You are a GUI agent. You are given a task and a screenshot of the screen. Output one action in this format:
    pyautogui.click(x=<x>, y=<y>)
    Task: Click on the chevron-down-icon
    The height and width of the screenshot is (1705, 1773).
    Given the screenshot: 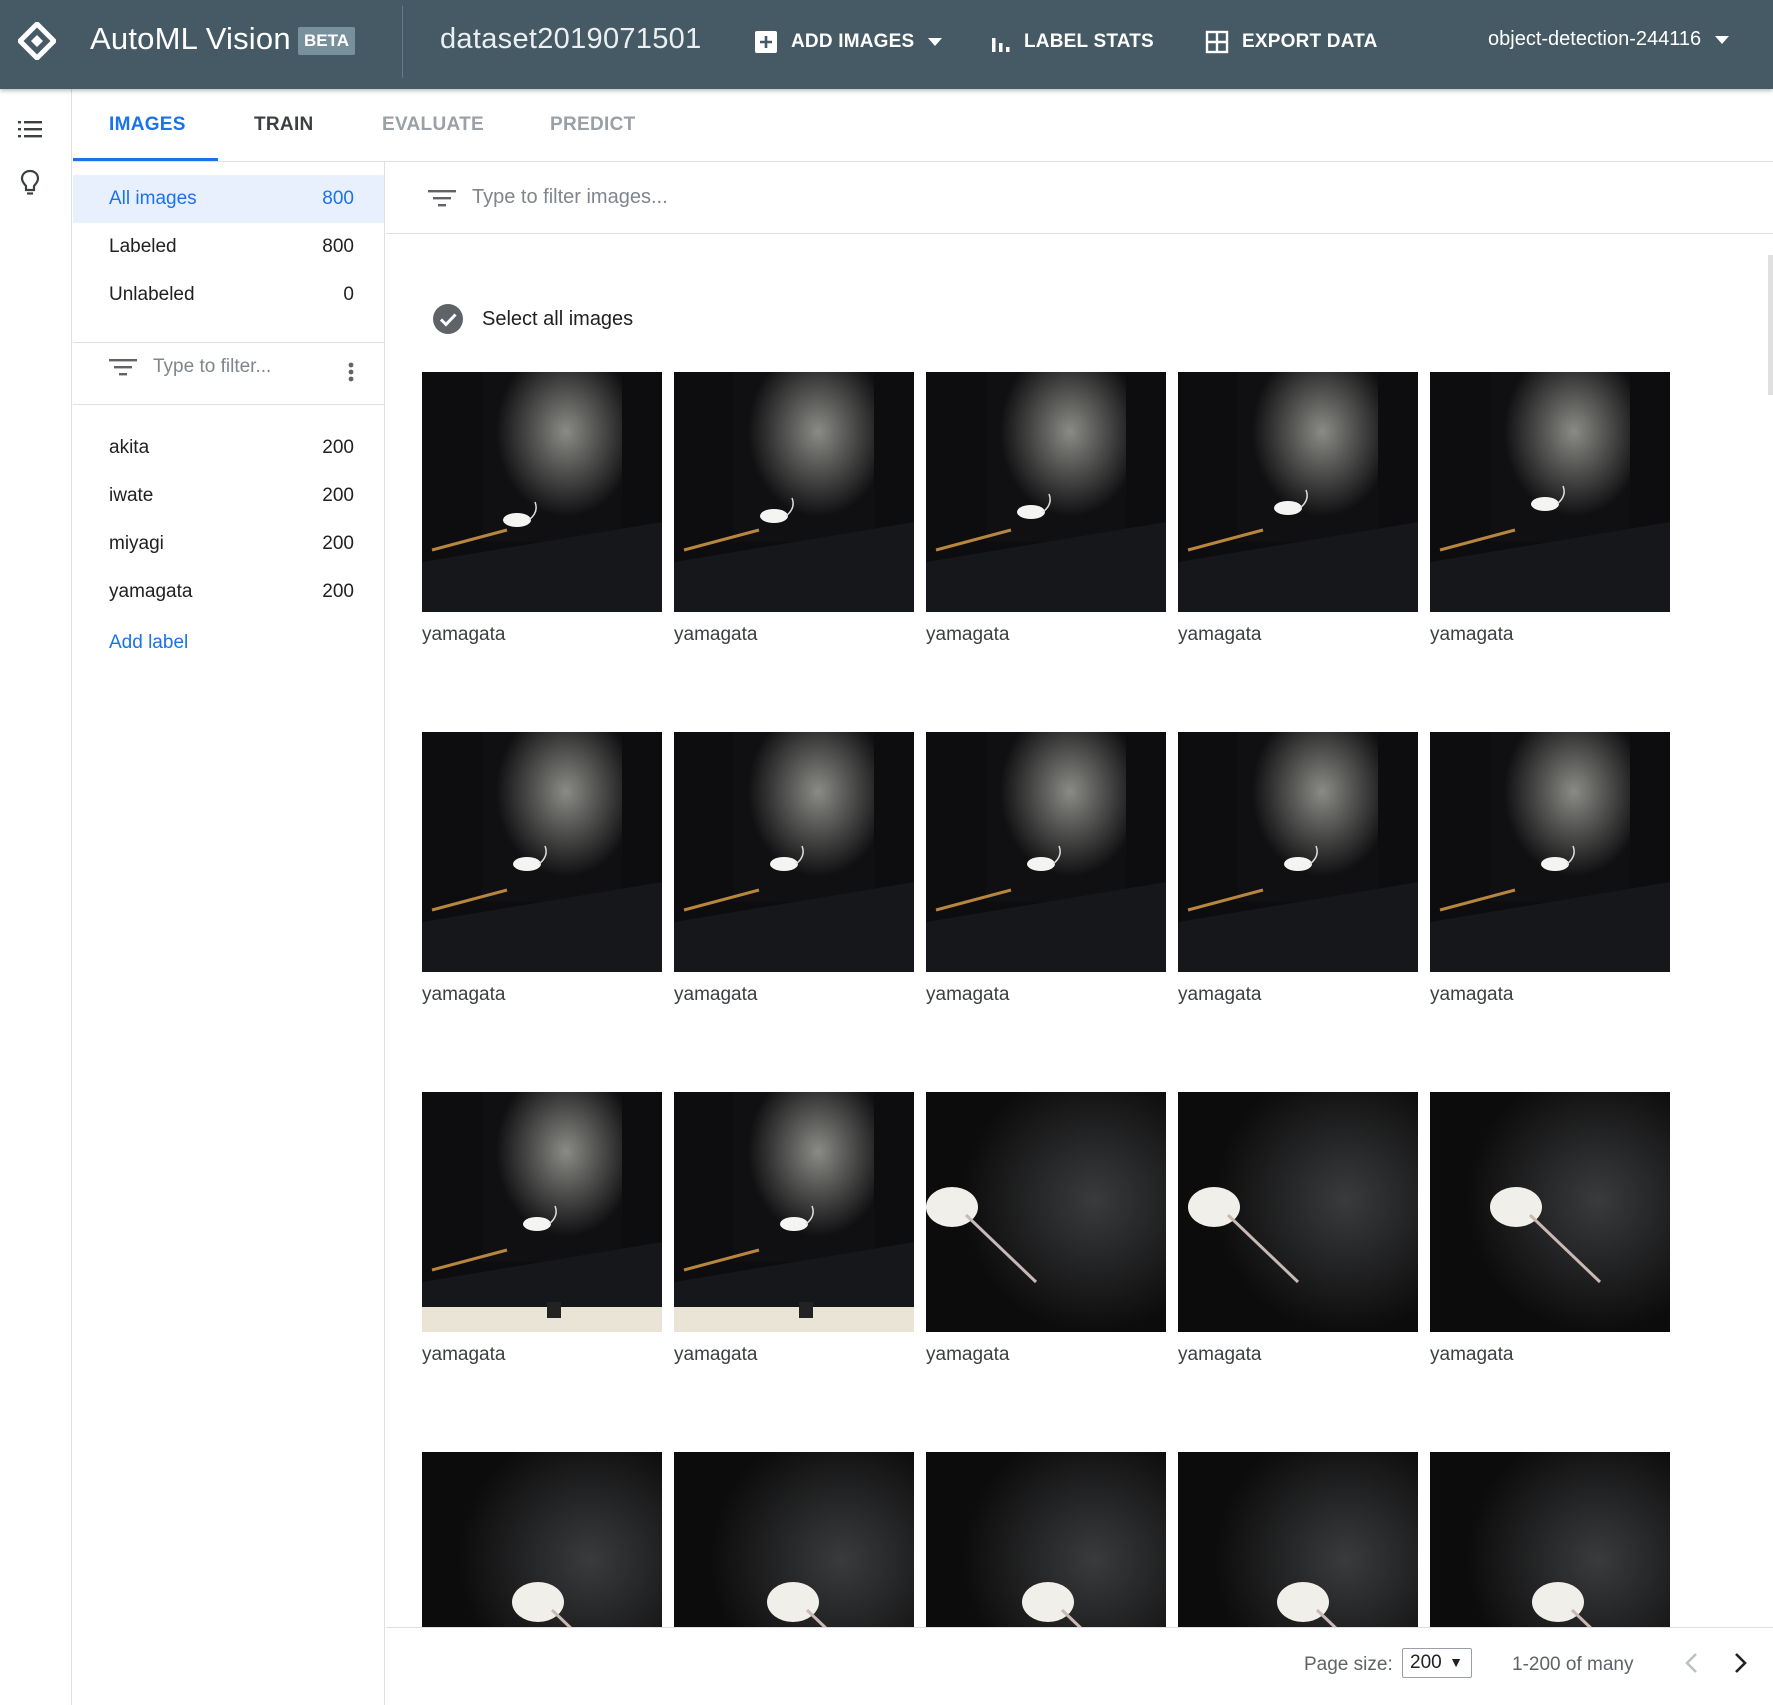 What is the action you would take?
    pyautogui.click(x=935, y=42)
    